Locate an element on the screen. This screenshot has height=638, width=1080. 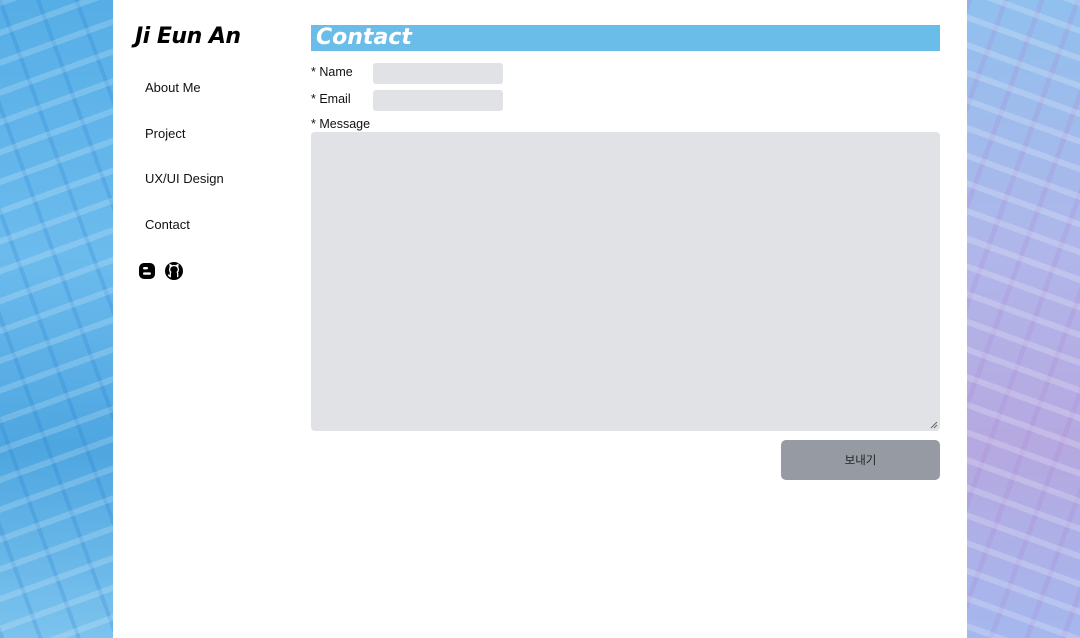
submit-row: 보내기 is located at coordinates (625, 455).